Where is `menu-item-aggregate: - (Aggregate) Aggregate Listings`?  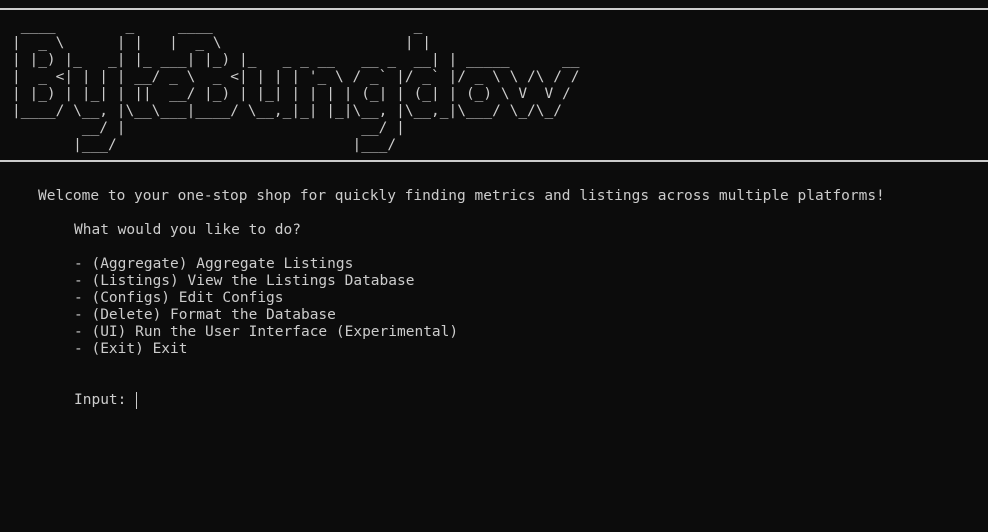 menu-item-aggregate: - (Aggregate) Aggregate Listings is located at coordinates (214, 264).